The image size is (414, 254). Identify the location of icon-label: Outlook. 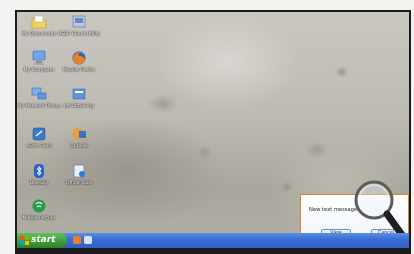
(79, 146).